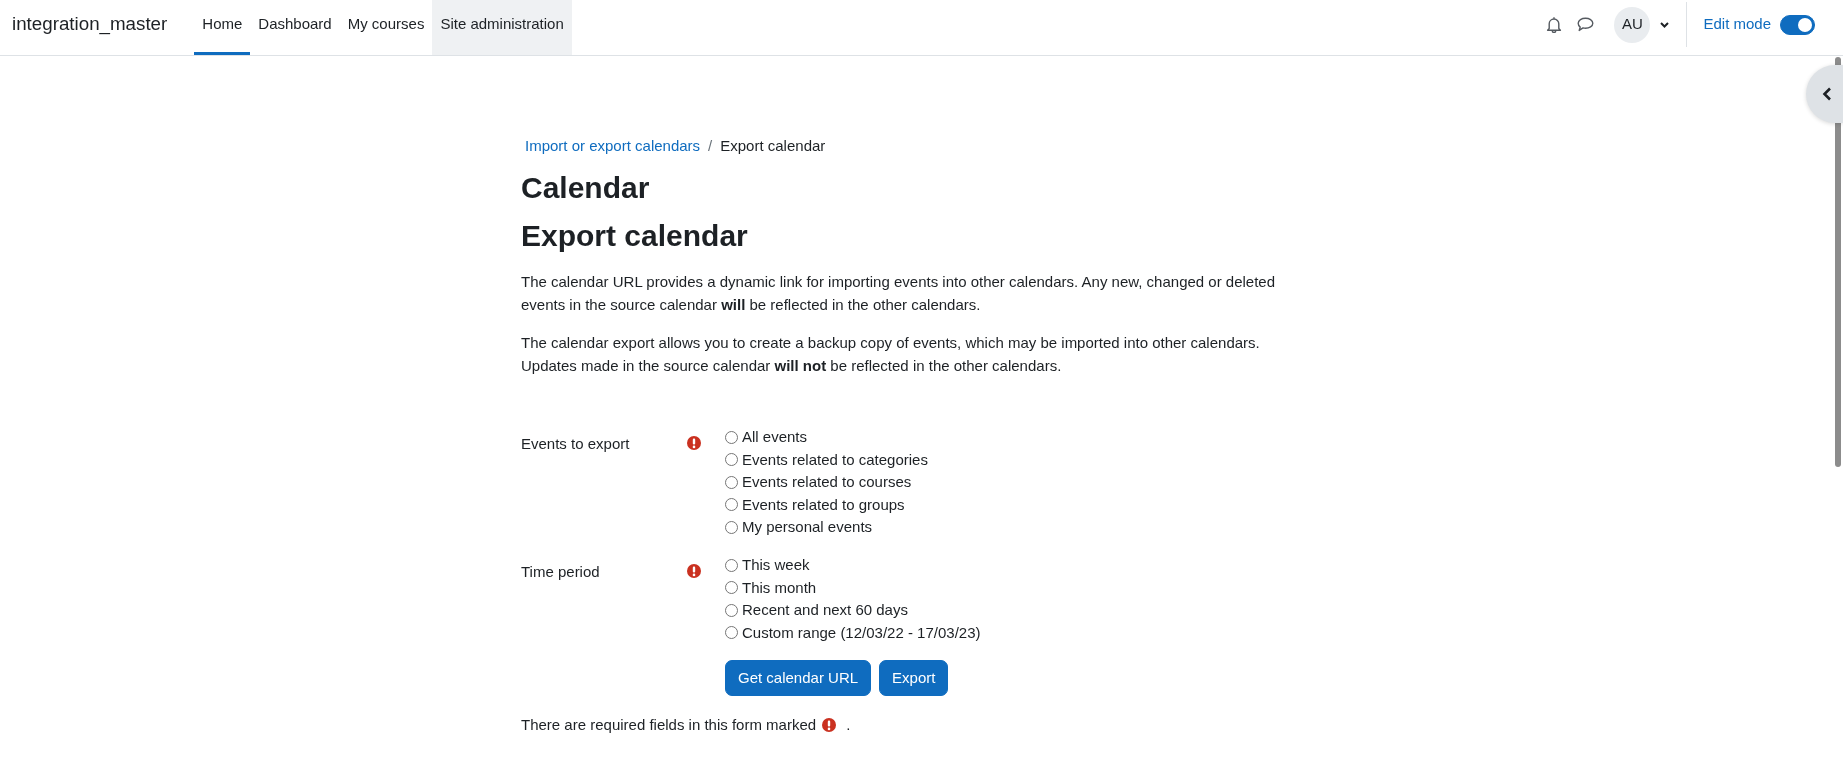 The width and height of the screenshot is (1843, 773). I want to click on radio-label: Custom range (12/03/22 - 17/03/23), so click(861, 632).